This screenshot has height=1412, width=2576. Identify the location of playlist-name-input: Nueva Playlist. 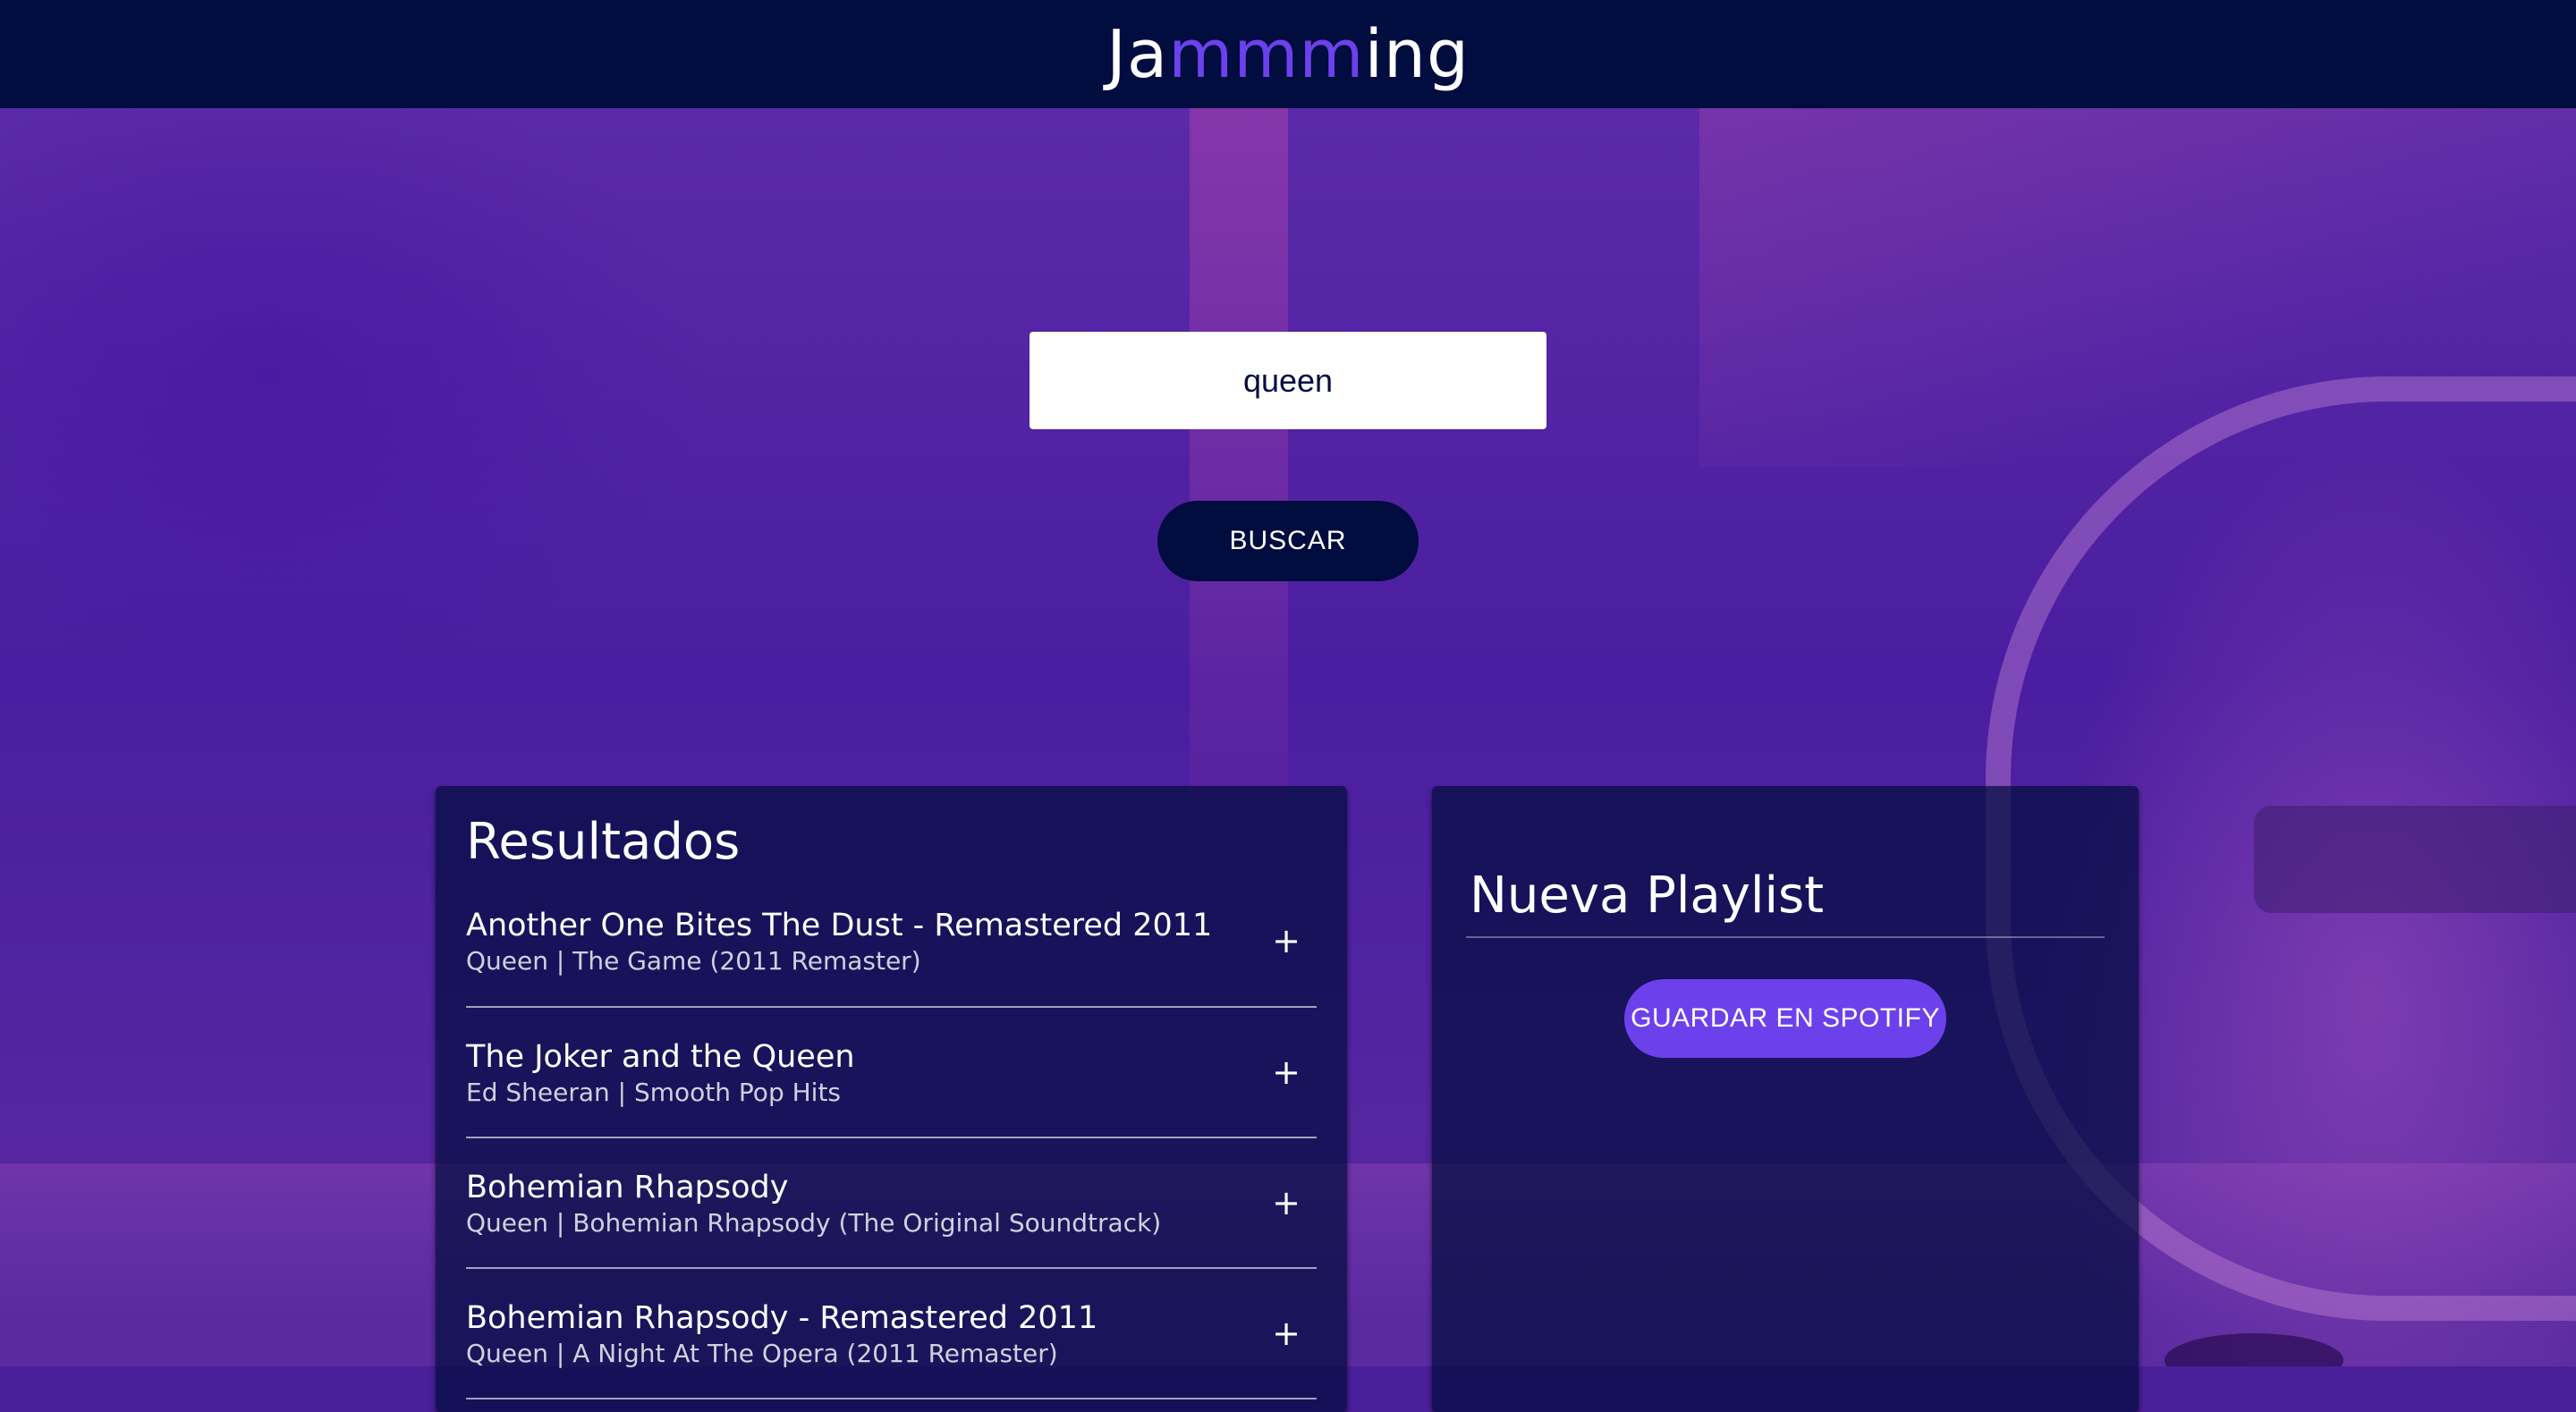
(1785, 901).